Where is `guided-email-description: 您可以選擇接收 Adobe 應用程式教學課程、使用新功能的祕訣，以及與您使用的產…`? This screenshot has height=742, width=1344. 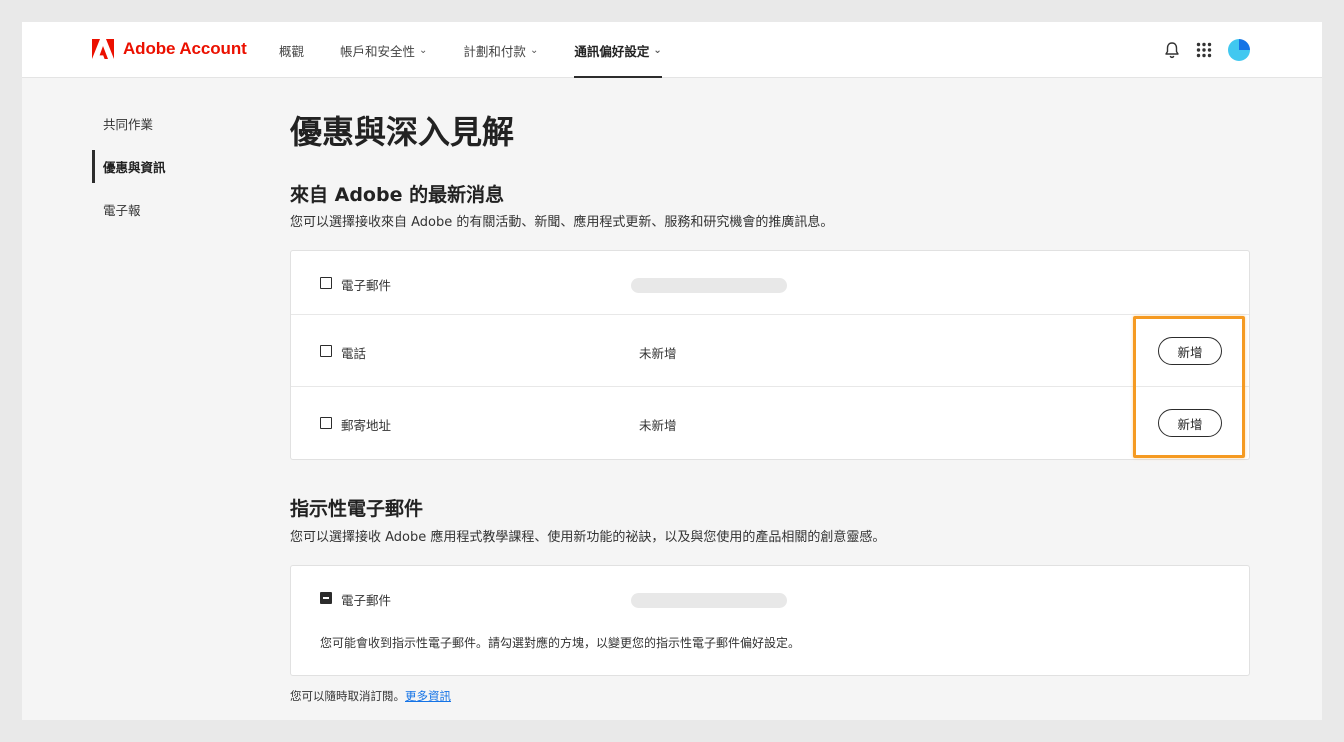 guided-email-description: 您可以選擇接收 Adobe 應用程式教學課程、使用新功能的祕訣，以及與您使用的產… is located at coordinates (588, 537).